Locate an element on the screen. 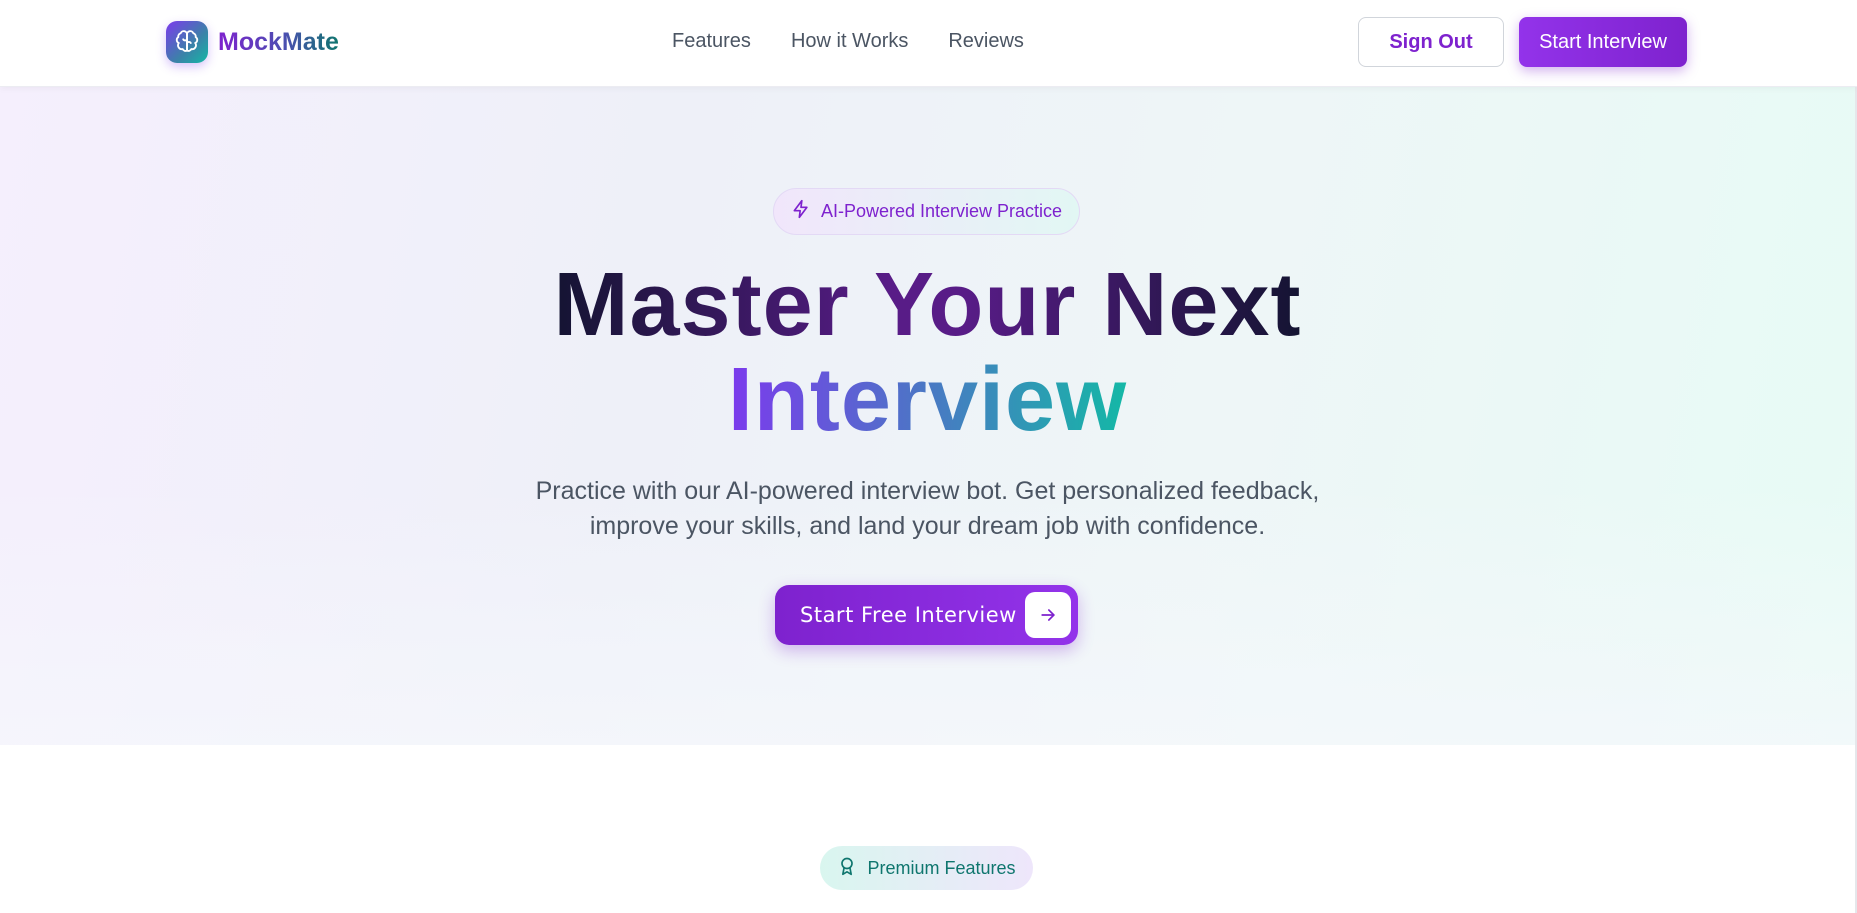 The height and width of the screenshot is (913, 1857). nav-link-how-it-works: How it Works is located at coordinates (849, 41).